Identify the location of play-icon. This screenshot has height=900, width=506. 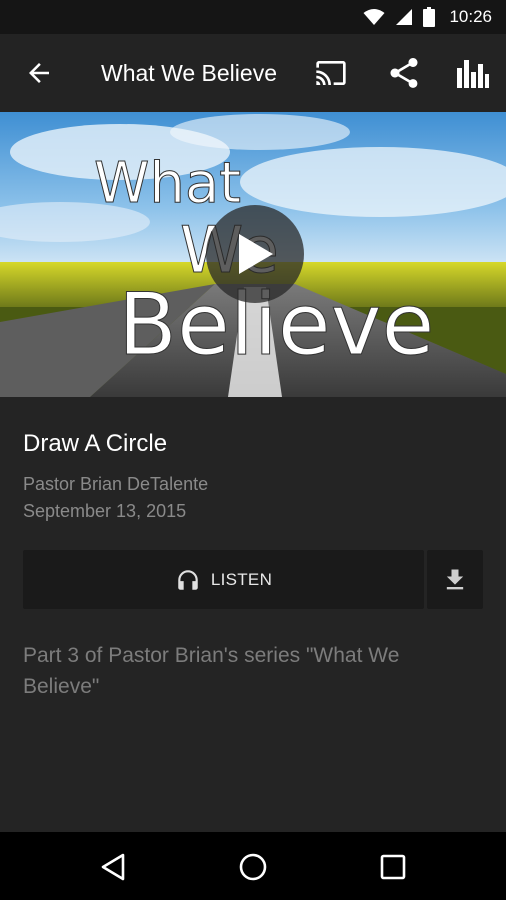
(256, 254).